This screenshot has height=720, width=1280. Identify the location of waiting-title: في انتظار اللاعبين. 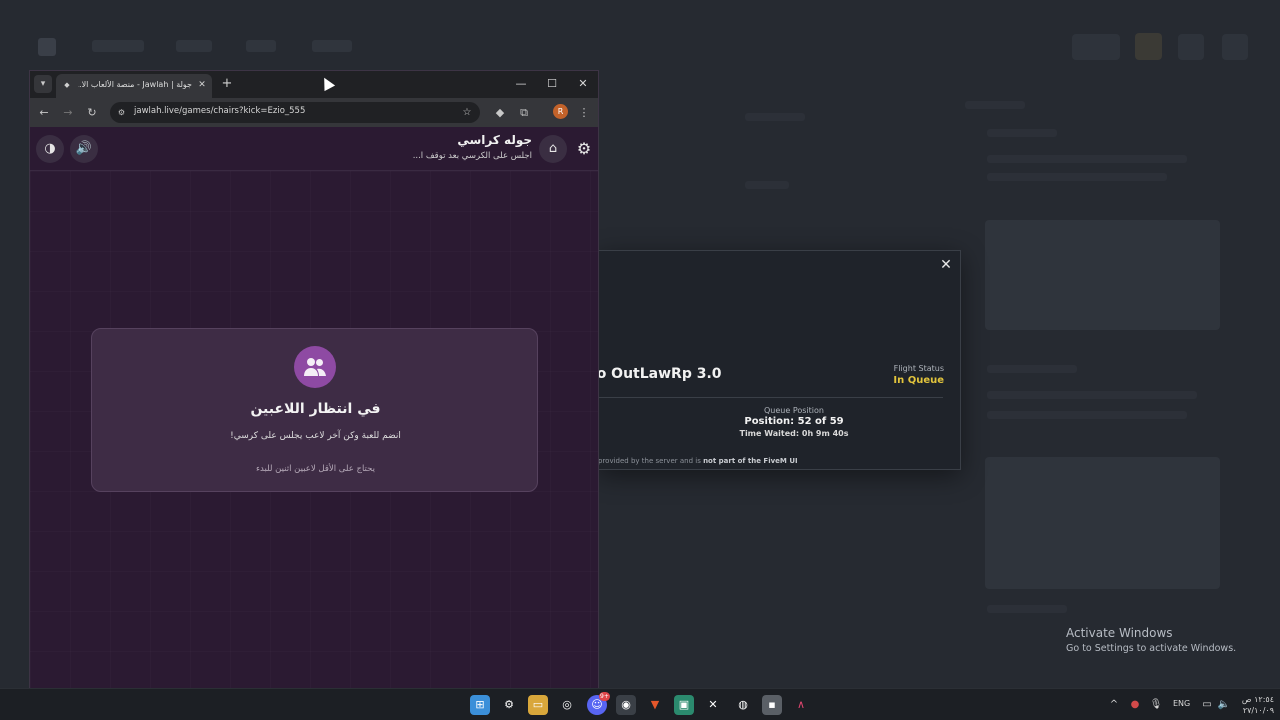
(315, 409).